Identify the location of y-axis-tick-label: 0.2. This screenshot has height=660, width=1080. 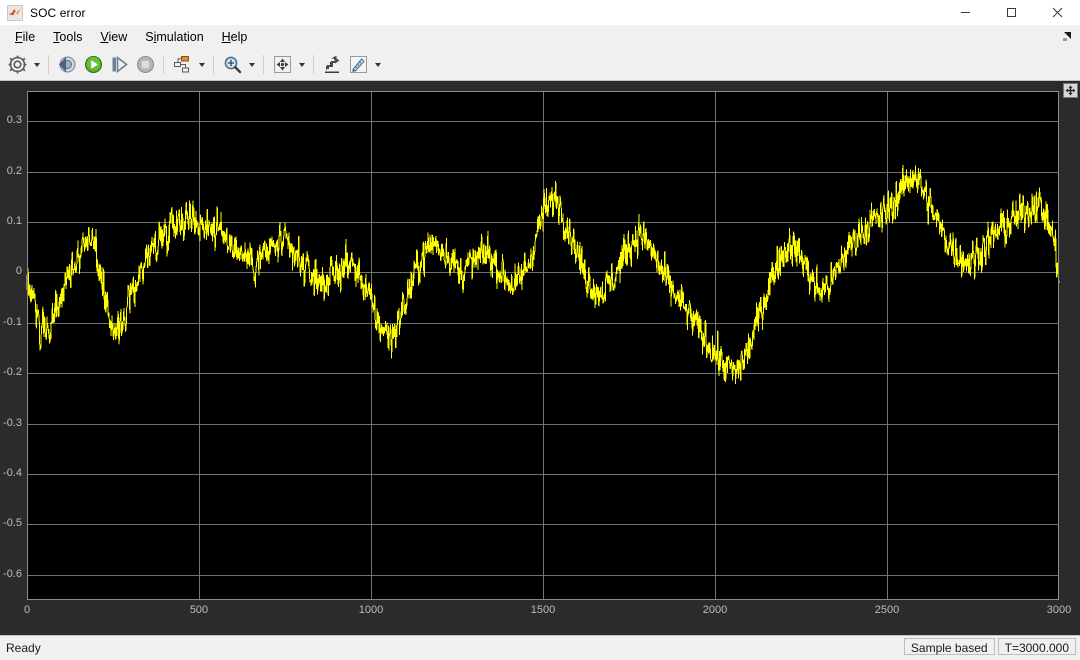
(14, 170).